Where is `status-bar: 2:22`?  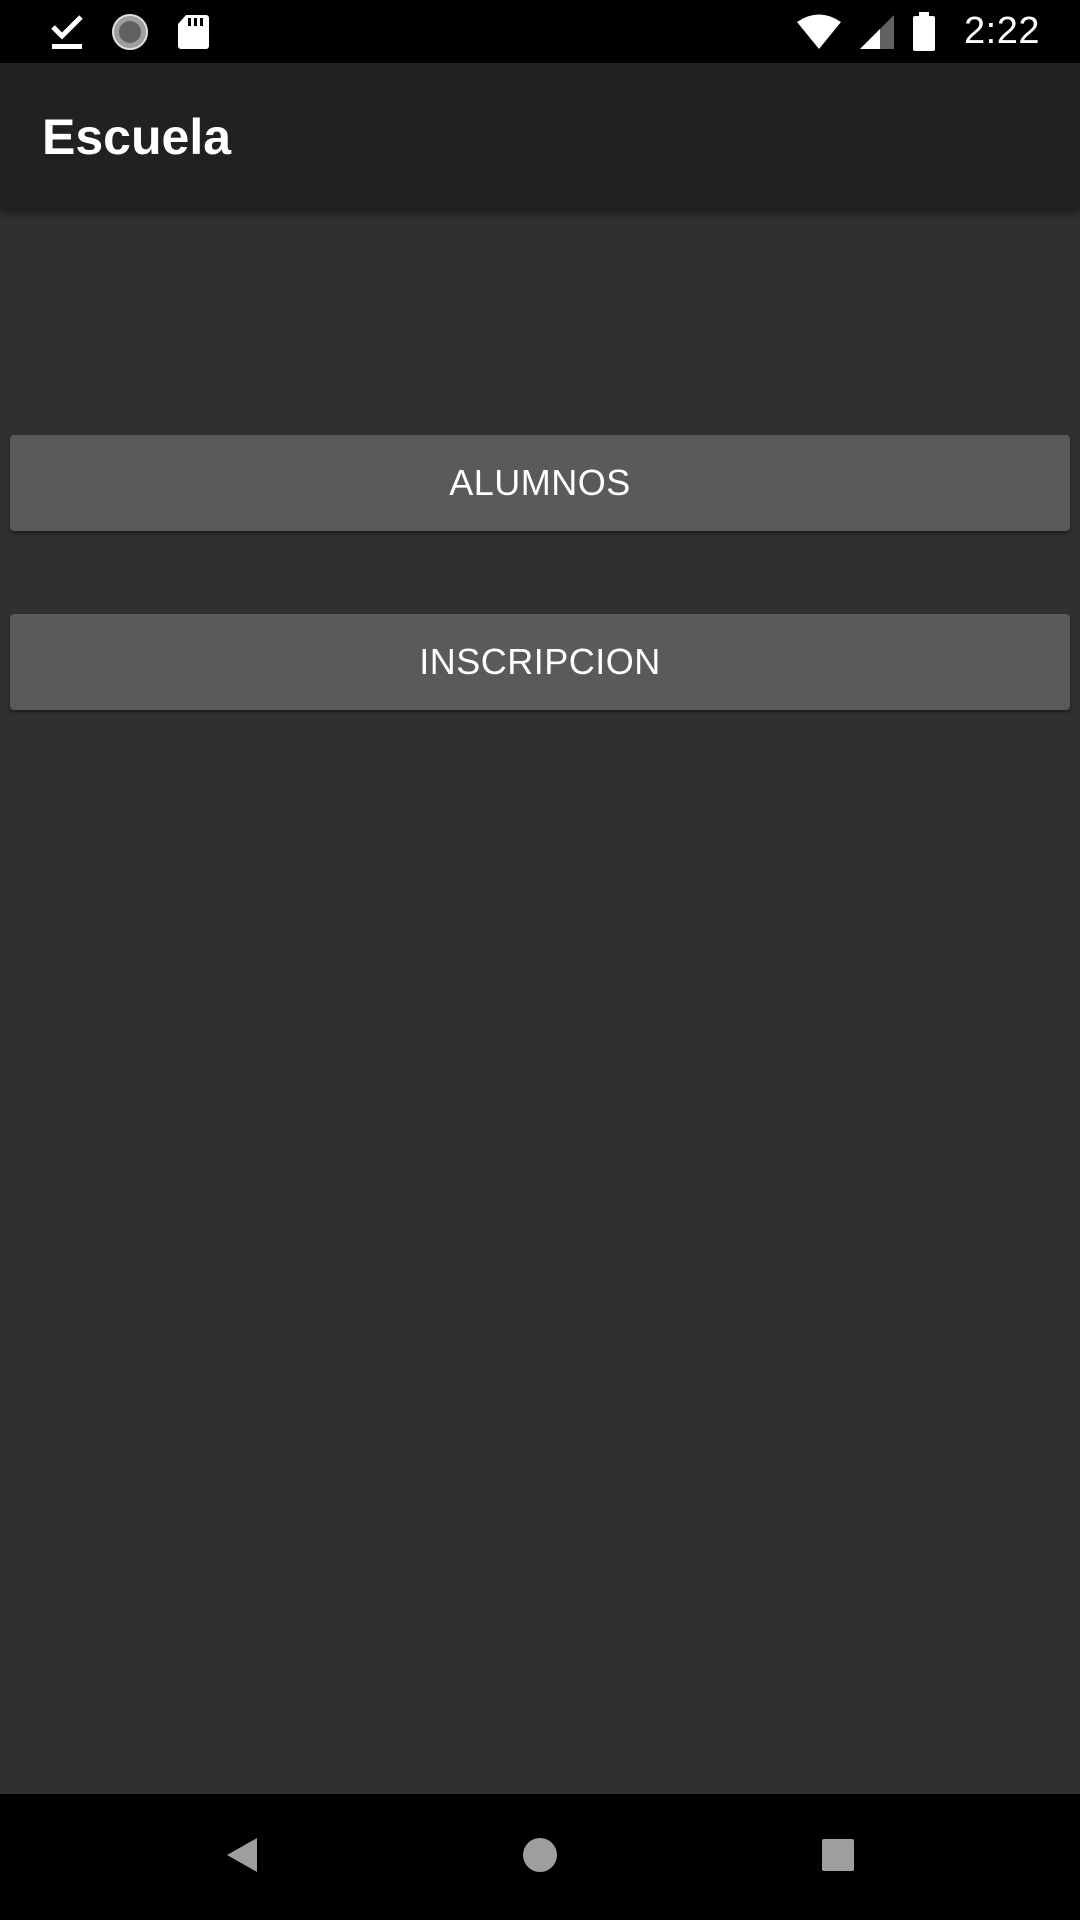
status-bar: 2:22 is located at coordinates (540, 31).